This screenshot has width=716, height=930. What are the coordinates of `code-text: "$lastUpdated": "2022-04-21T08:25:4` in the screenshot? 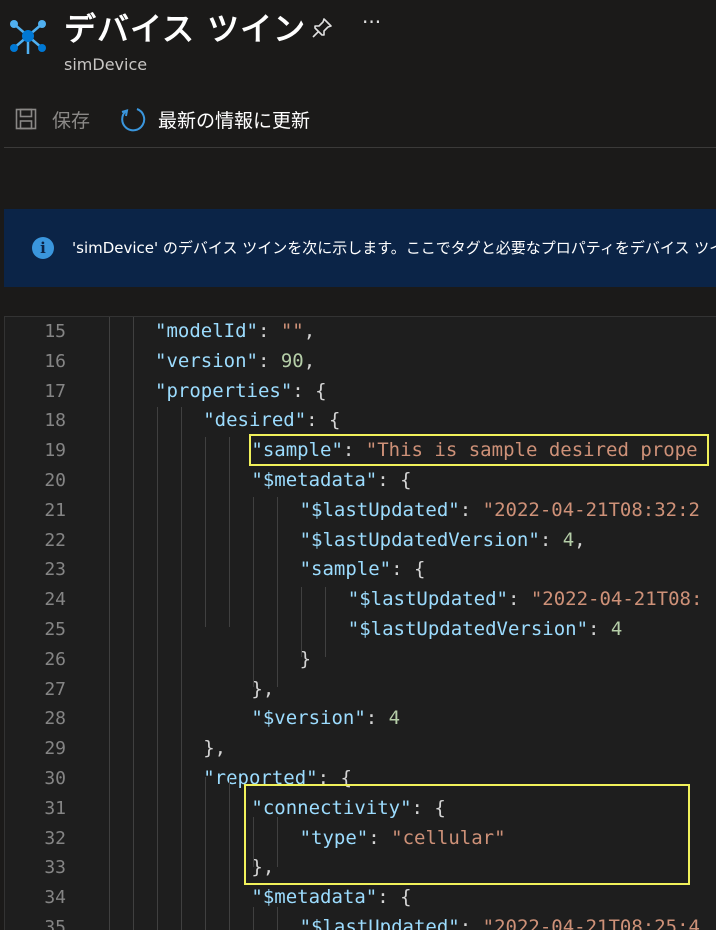 It's located at (500, 921).